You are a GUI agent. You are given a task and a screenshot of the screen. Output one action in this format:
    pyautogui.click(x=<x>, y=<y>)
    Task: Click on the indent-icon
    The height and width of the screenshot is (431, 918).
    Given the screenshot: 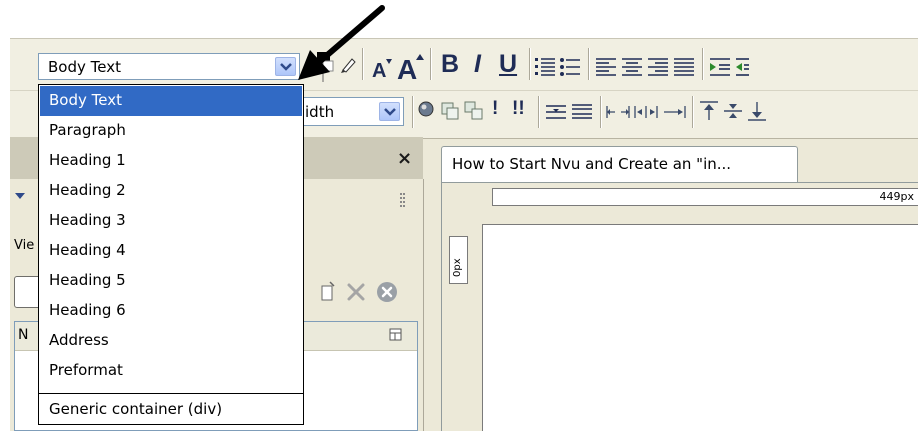 What is the action you would take?
    pyautogui.click(x=720, y=69)
    